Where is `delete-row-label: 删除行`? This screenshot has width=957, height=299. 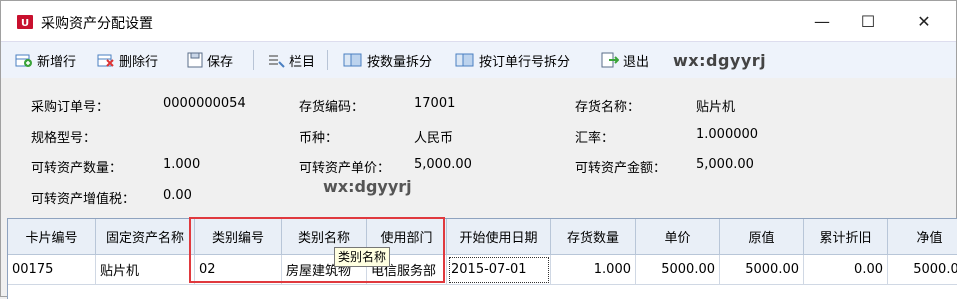
delete-row-label: 删除行 is located at coordinates (139, 62).